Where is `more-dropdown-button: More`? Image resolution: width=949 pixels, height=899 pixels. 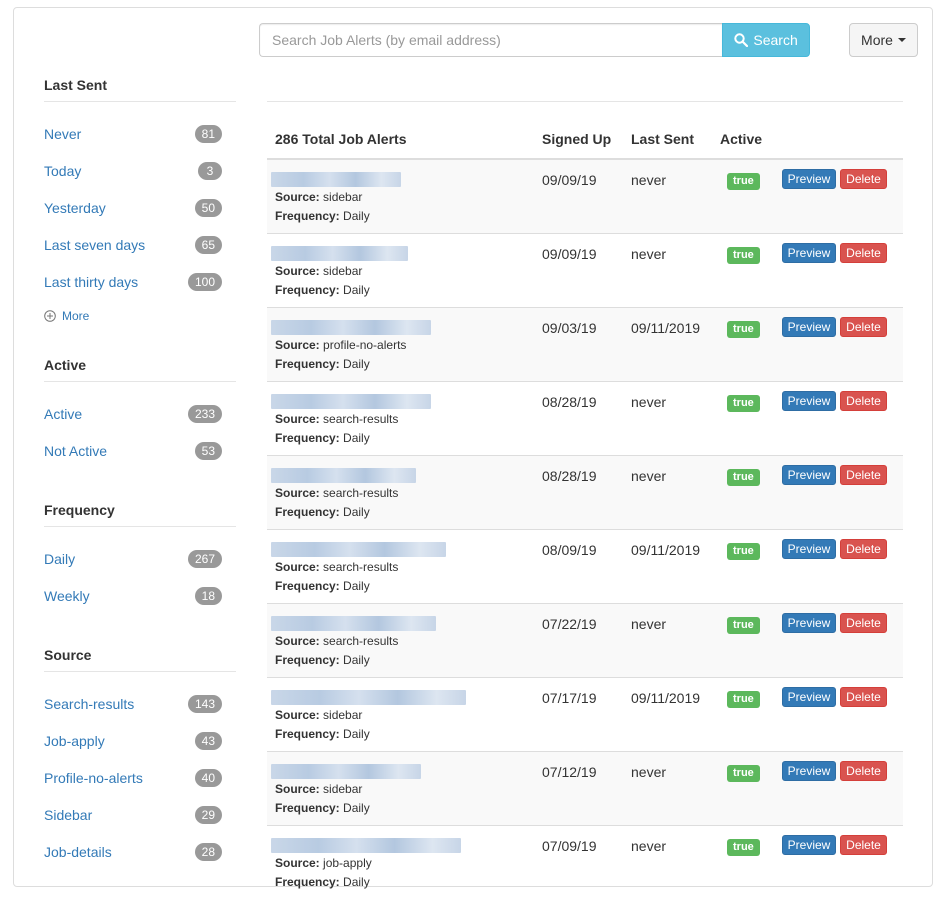
more-dropdown-button: More is located at coordinates (883, 40).